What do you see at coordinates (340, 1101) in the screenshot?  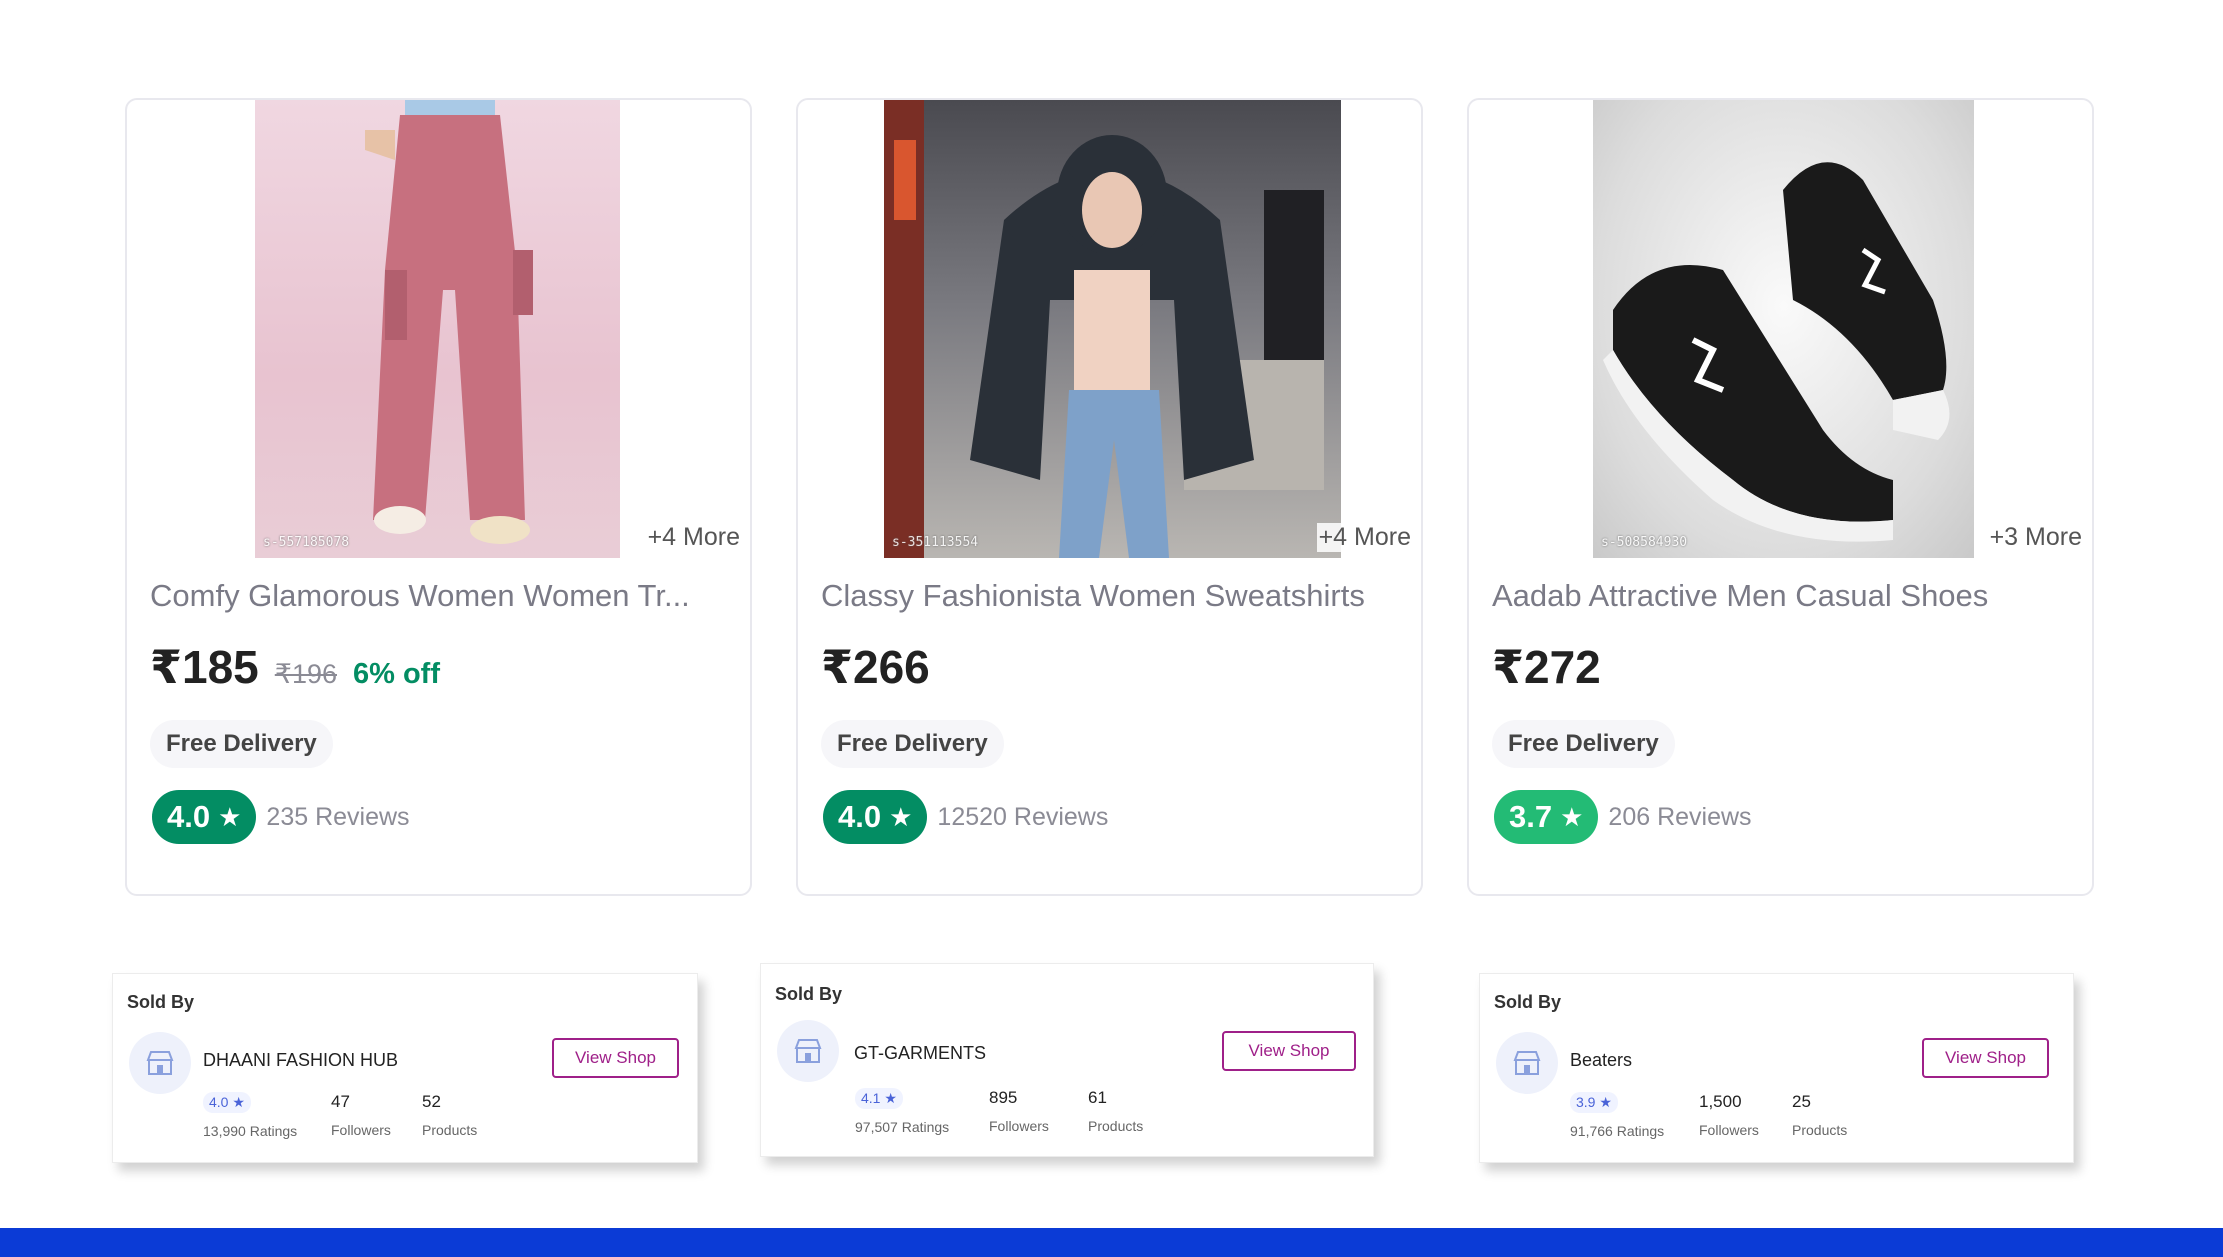 I see `followers-count: 47` at bounding box center [340, 1101].